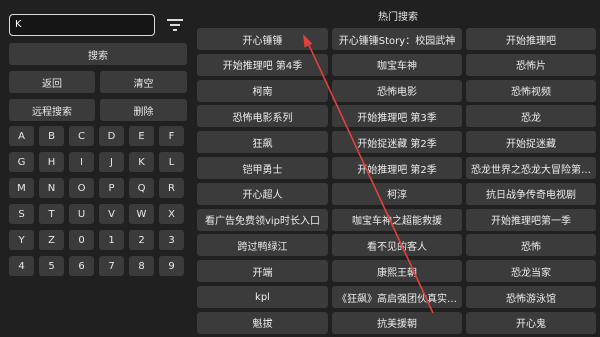  What do you see at coordinates (531, 142) in the screenshot?
I see `hot-search-item: 开始捉迷藏` at bounding box center [531, 142].